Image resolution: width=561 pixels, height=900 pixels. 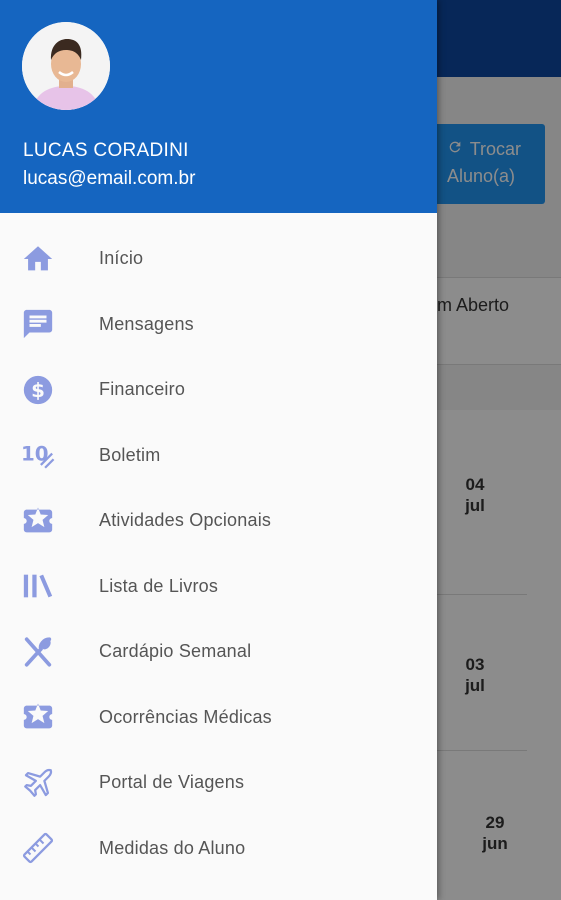 I want to click on message-icon, so click(x=38, y=324).